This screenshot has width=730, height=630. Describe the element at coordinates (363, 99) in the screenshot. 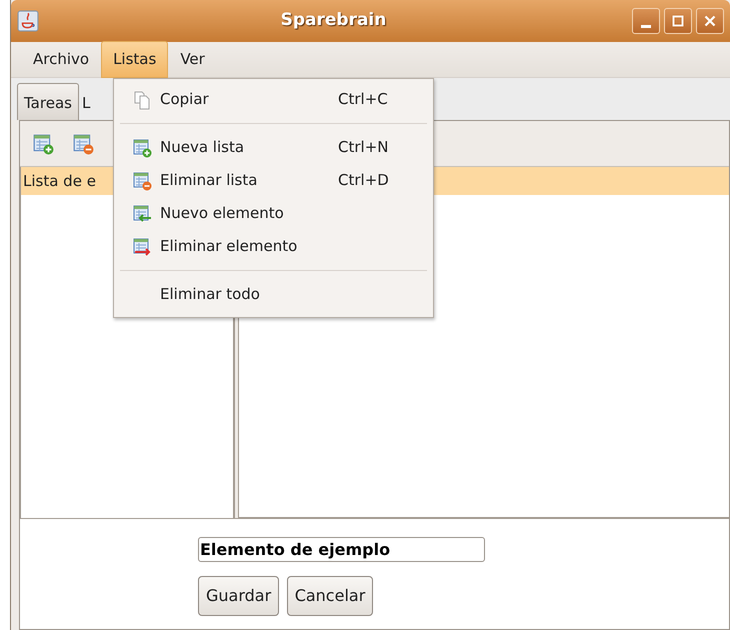

I see `shortcut-label: Ctrl+C` at that location.